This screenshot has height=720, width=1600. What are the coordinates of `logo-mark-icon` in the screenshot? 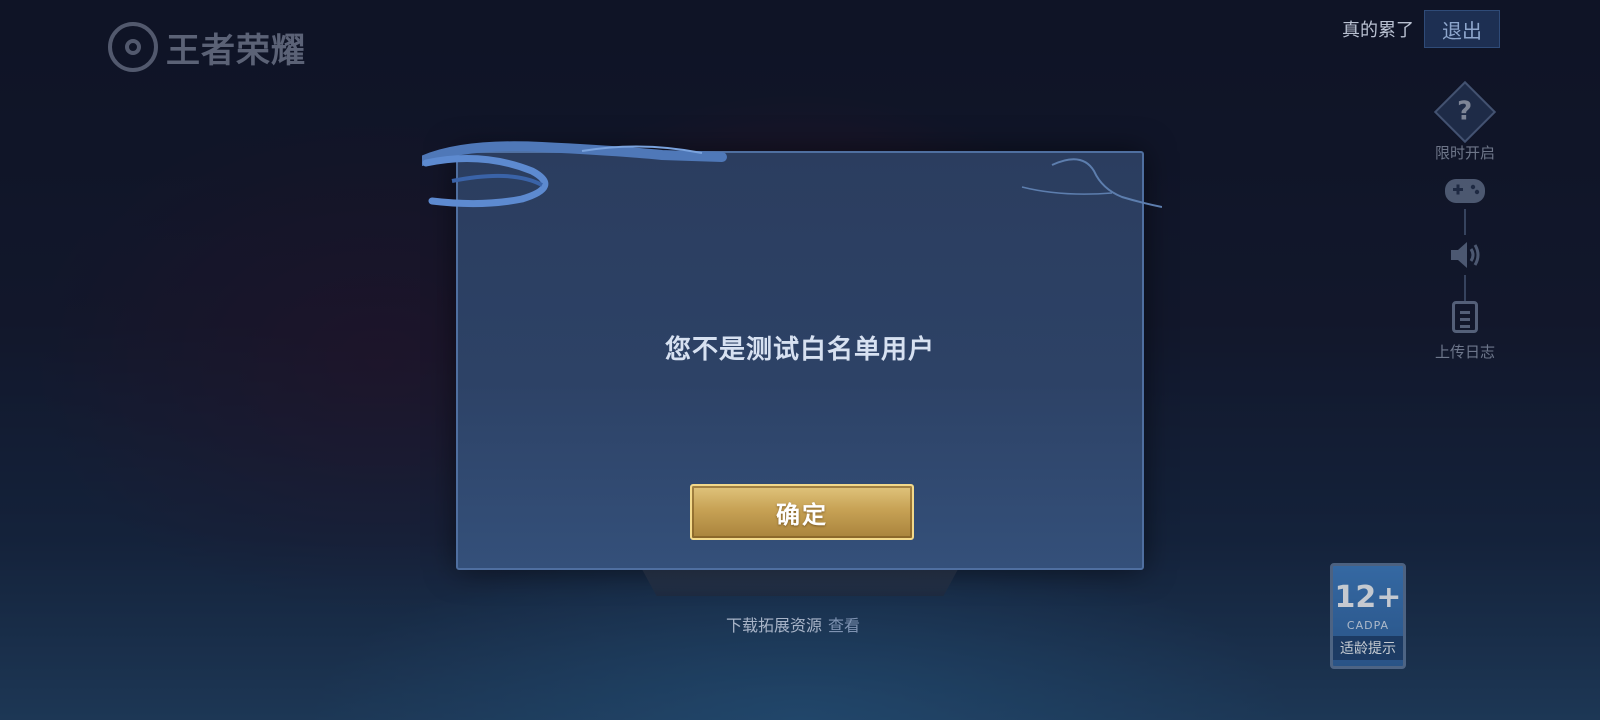 It's located at (133, 47).